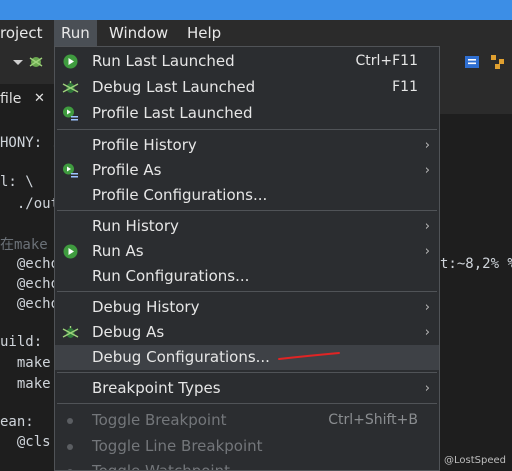  I want to click on menu-item-toggle-watchpoint: Toggle Watchpoint, so click(247, 464).